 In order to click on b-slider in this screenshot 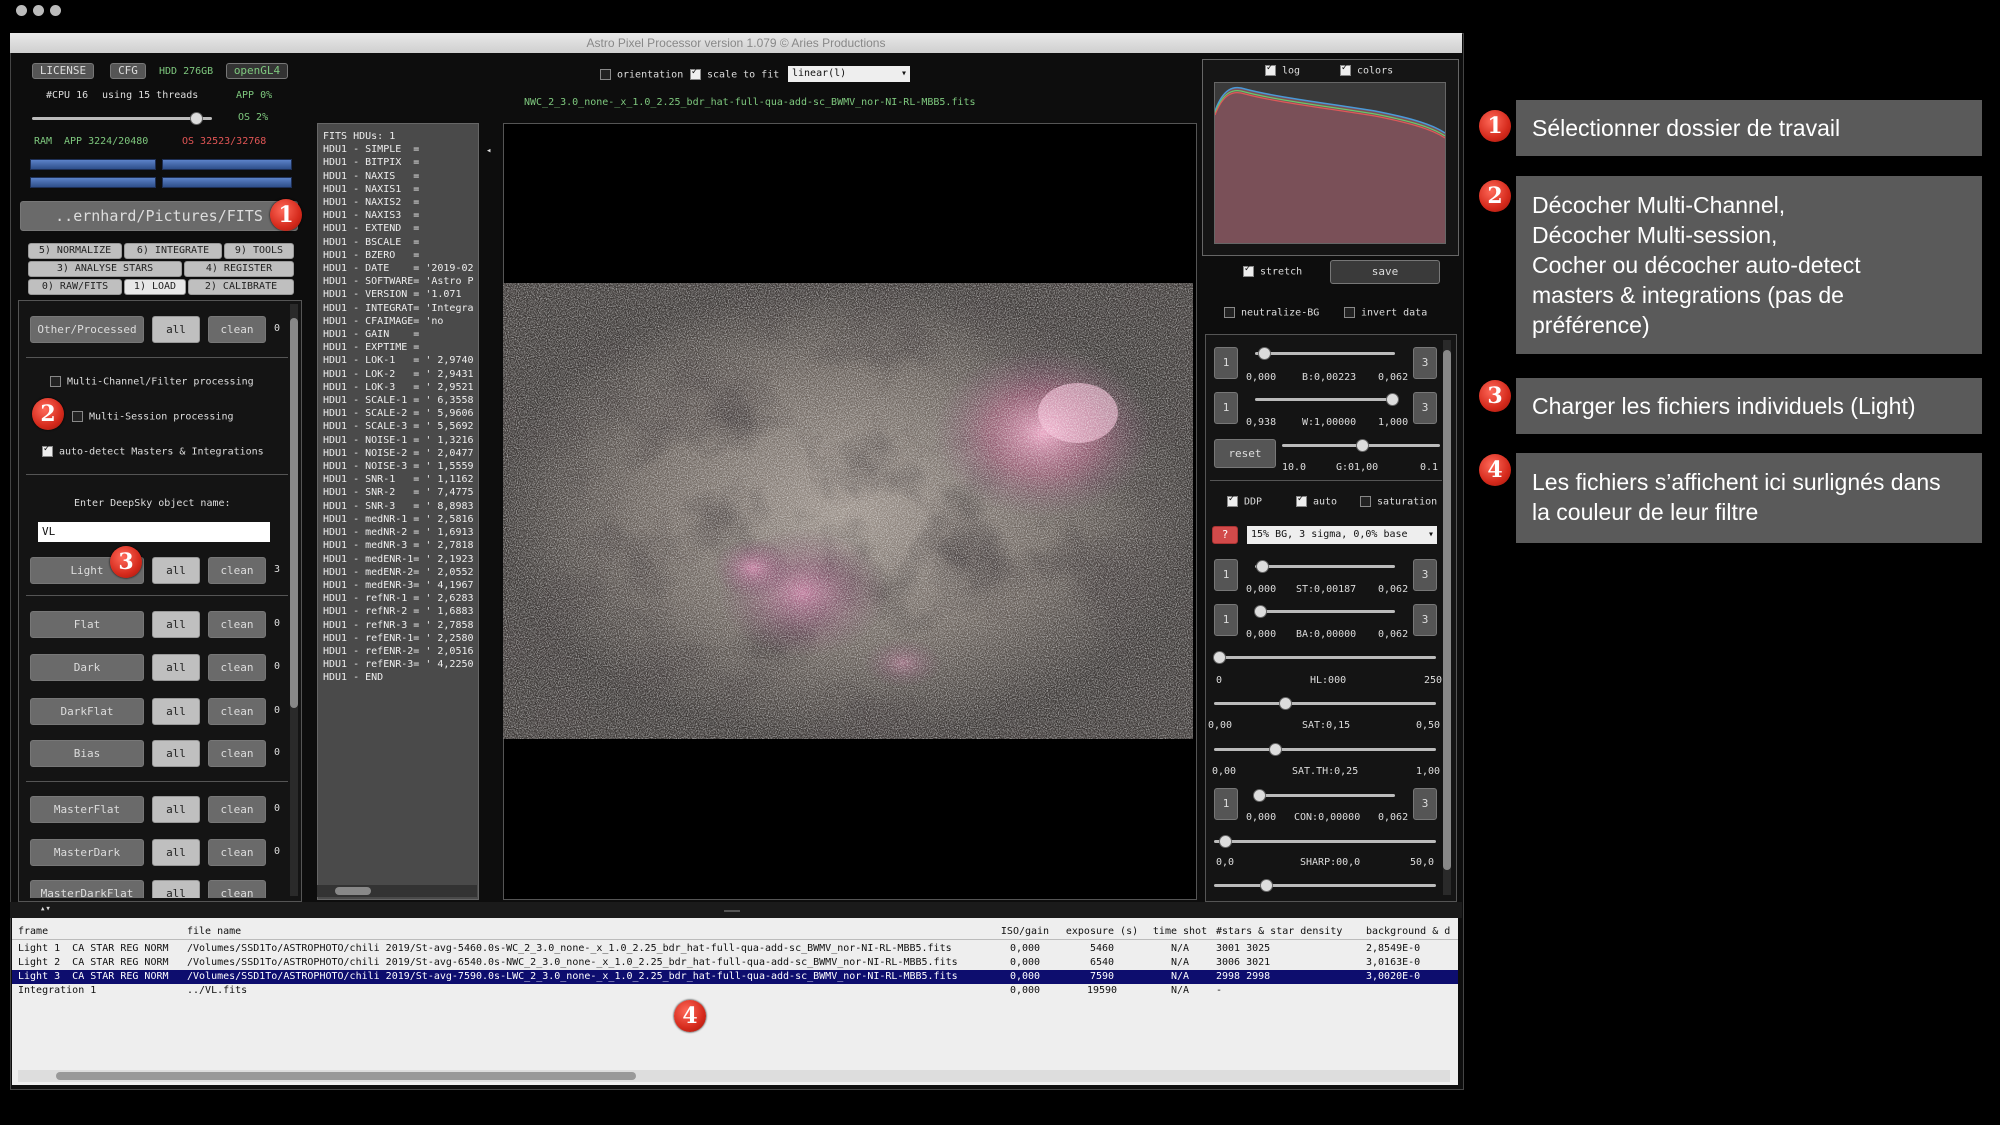, I will do `click(1325, 353)`.